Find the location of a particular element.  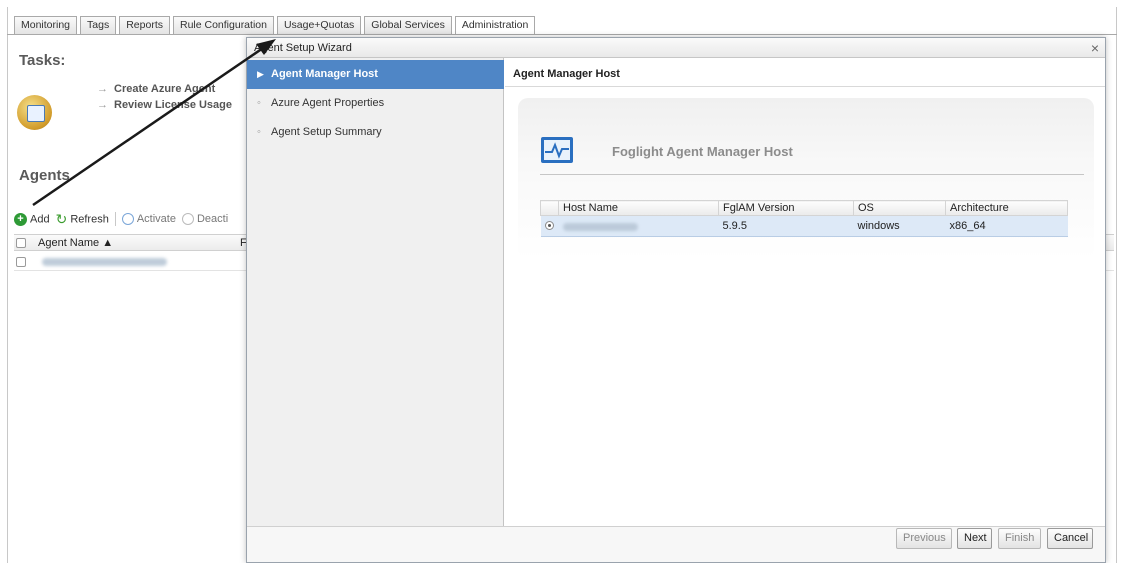

add-button: + Add is located at coordinates (32, 219).